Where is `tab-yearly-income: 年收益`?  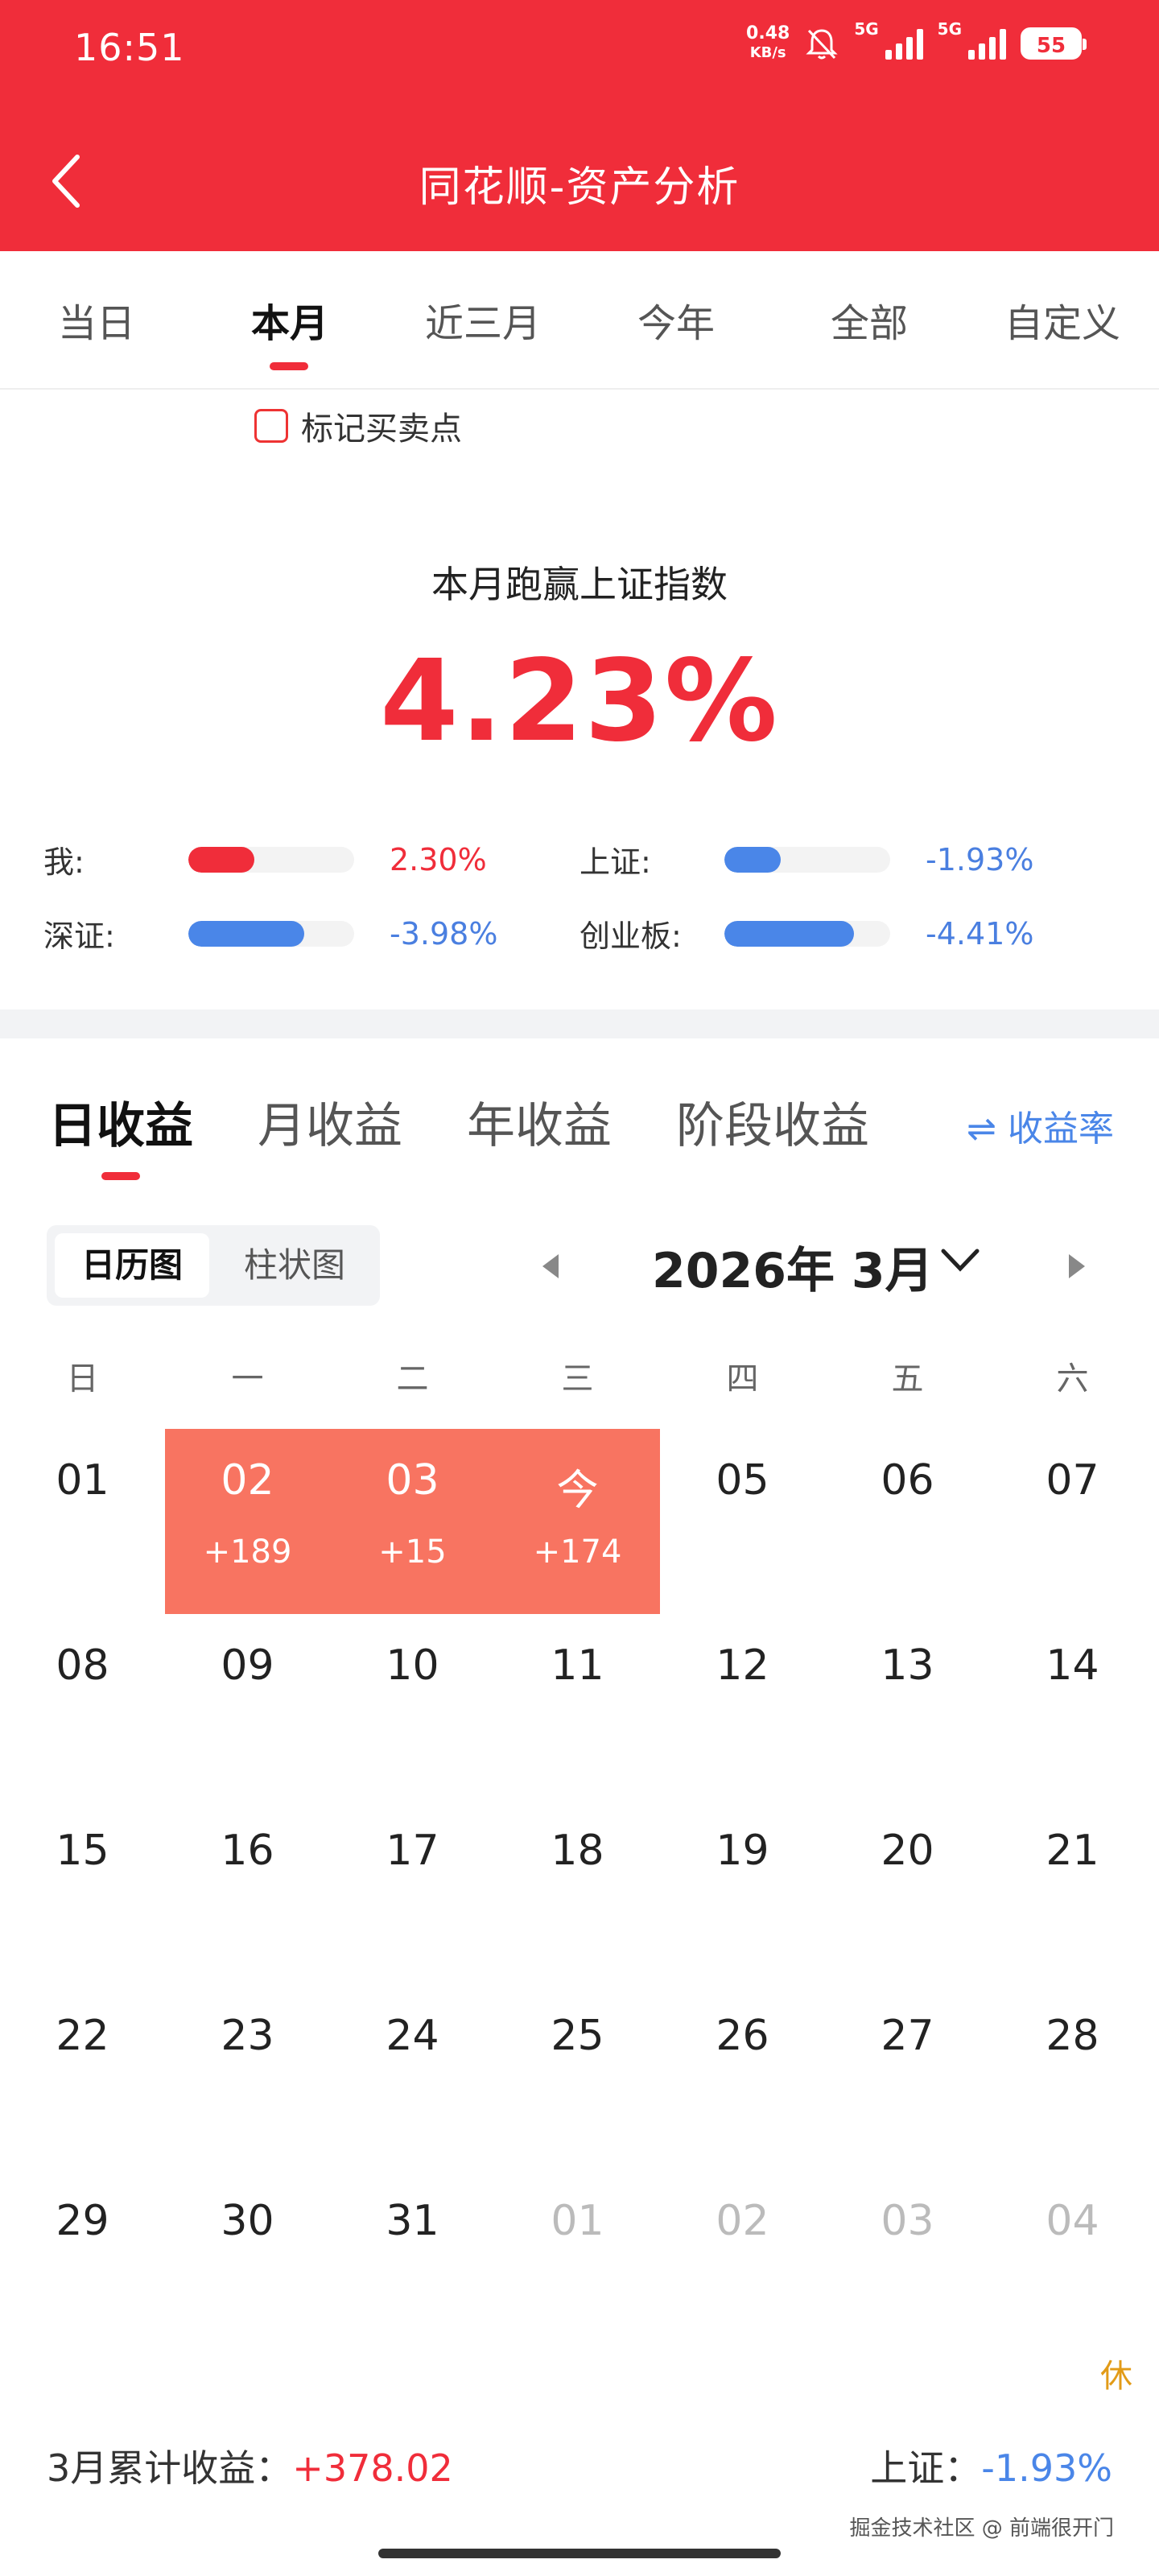
tab-yearly-income: 年收益 is located at coordinates (539, 1122).